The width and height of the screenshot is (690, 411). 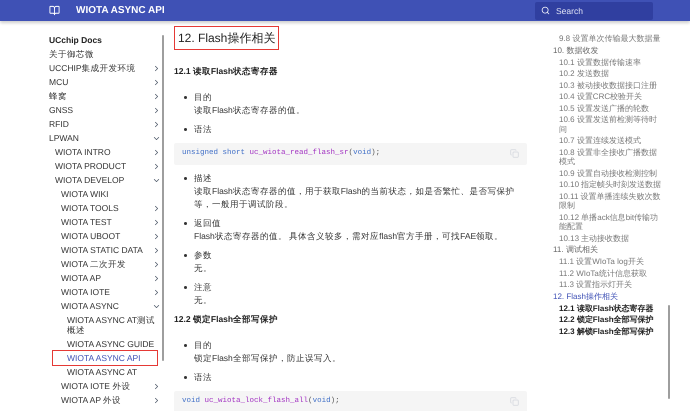 What do you see at coordinates (86, 222) in the screenshot?
I see `nav-link: WIOTA TEST` at bounding box center [86, 222].